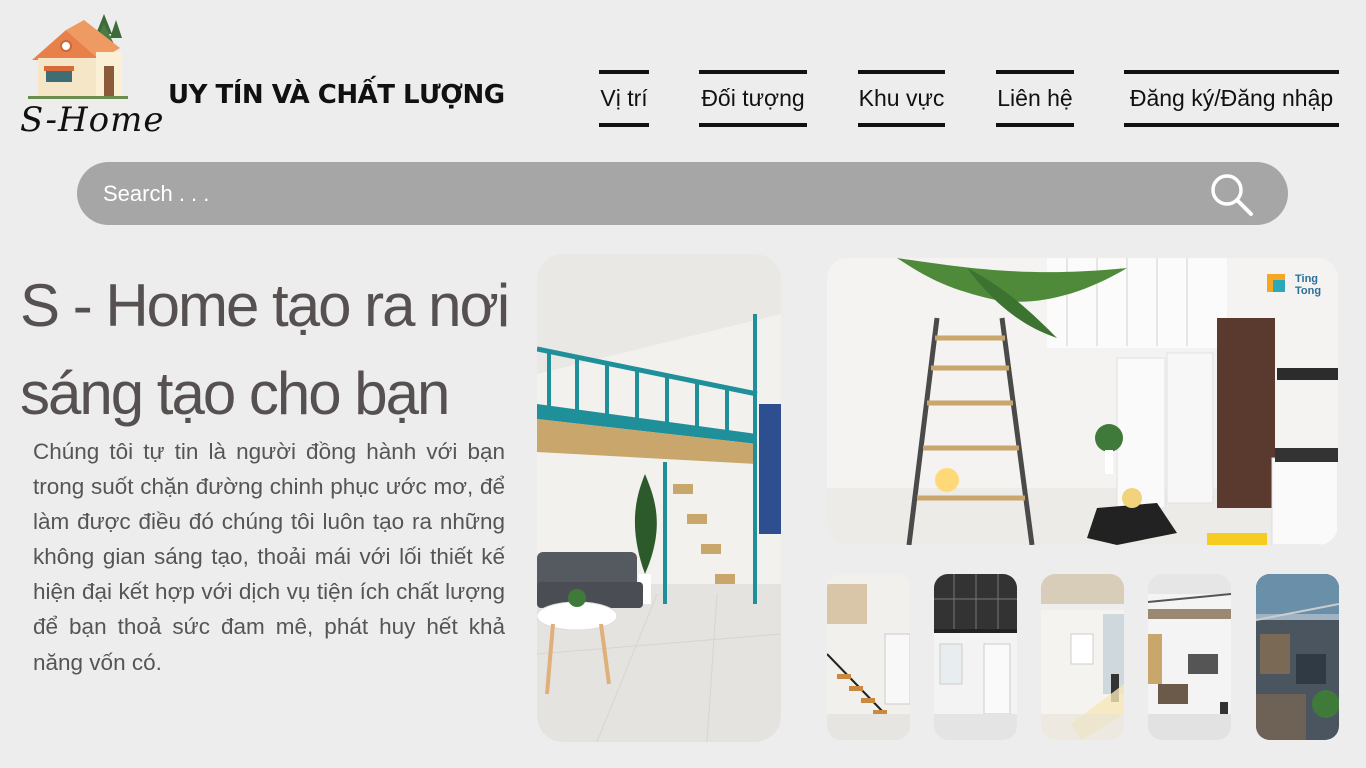 The height and width of the screenshot is (768, 1366). I want to click on tagline: UY TÍN VÀ CHẤT LƯỢNG, so click(336, 95).